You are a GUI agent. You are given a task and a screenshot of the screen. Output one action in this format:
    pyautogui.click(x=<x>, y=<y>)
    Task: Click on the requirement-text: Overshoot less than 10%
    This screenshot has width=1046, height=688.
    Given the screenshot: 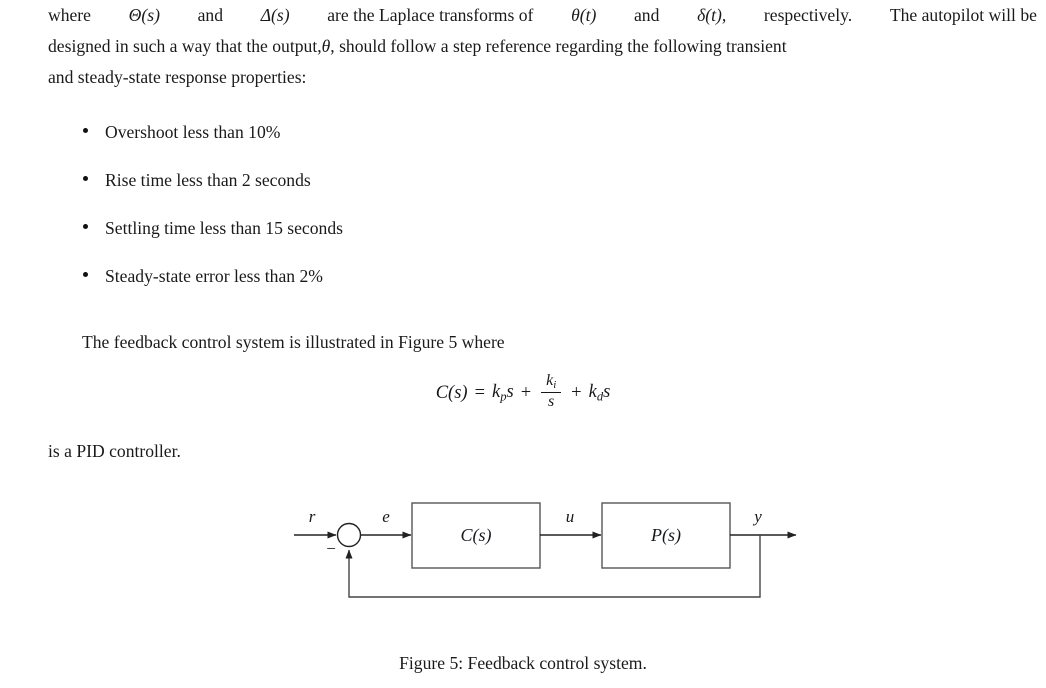 What is the action you would take?
    pyautogui.click(x=193, y=132)
    